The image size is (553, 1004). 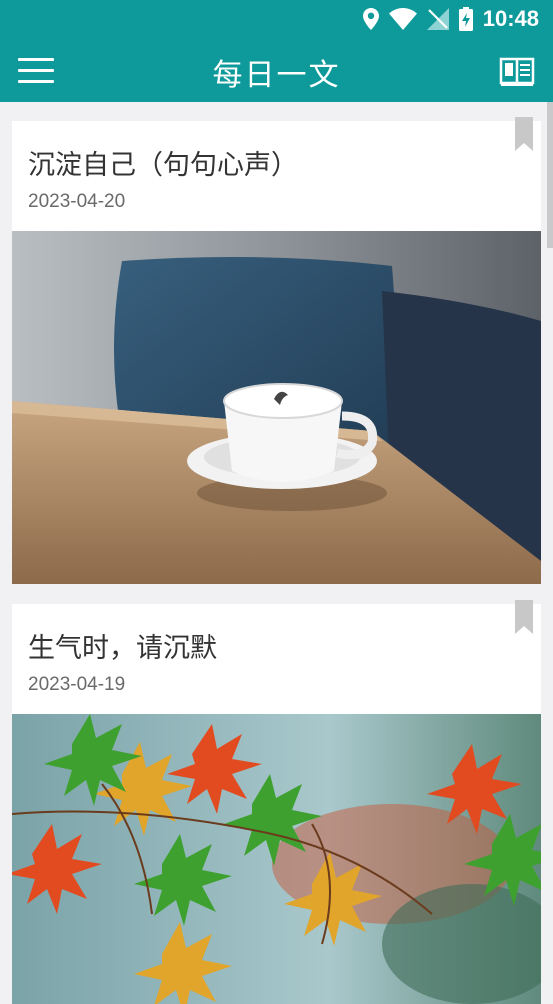 I want to click on scrollbar-thumb, so click(x=550, y=175).